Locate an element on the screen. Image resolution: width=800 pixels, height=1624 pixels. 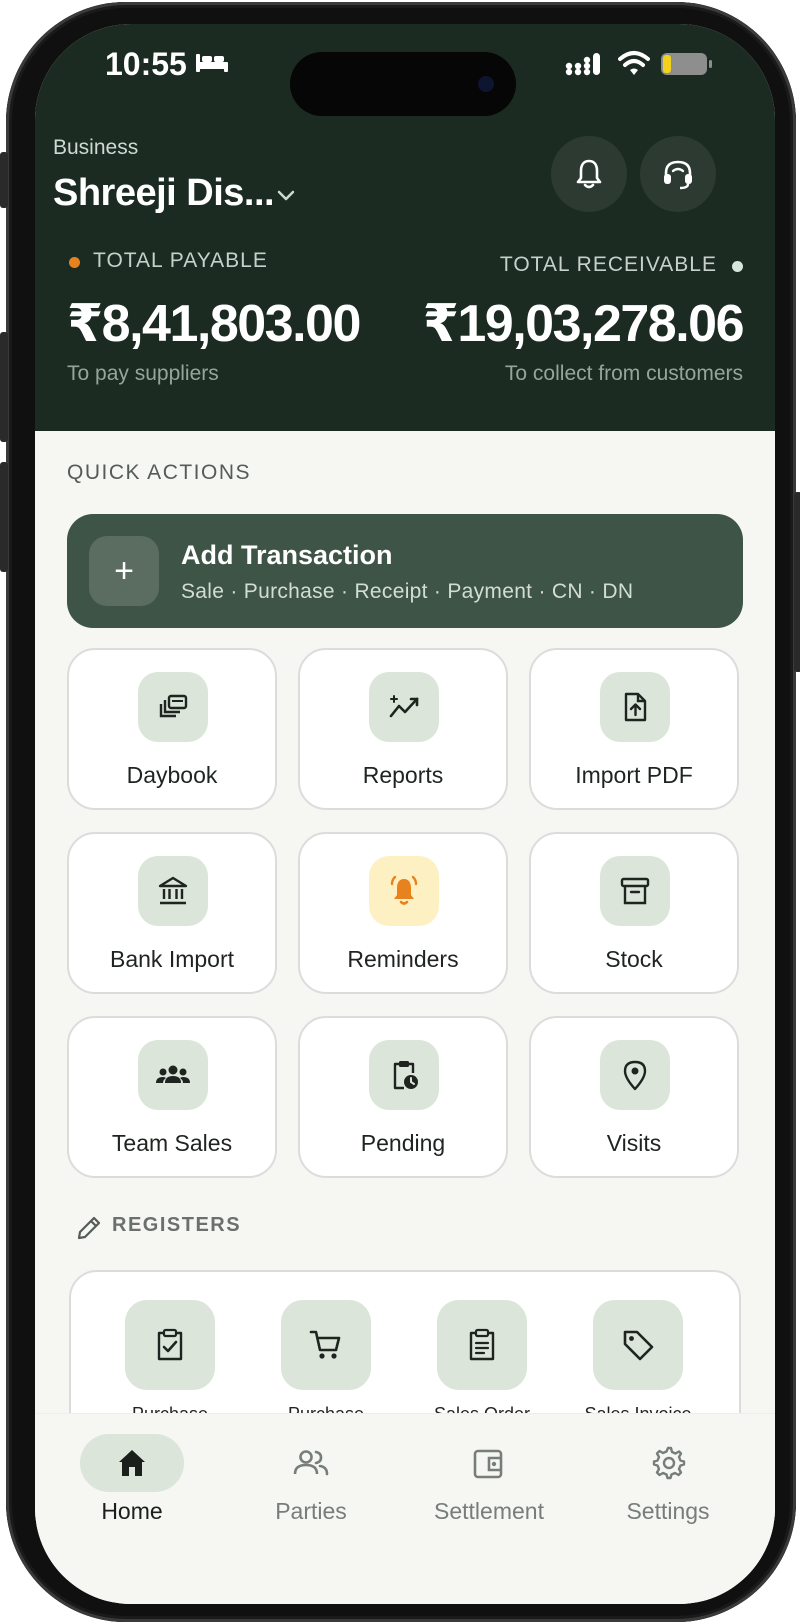
stock-tile: Stock is located at coordinates (634, 913).